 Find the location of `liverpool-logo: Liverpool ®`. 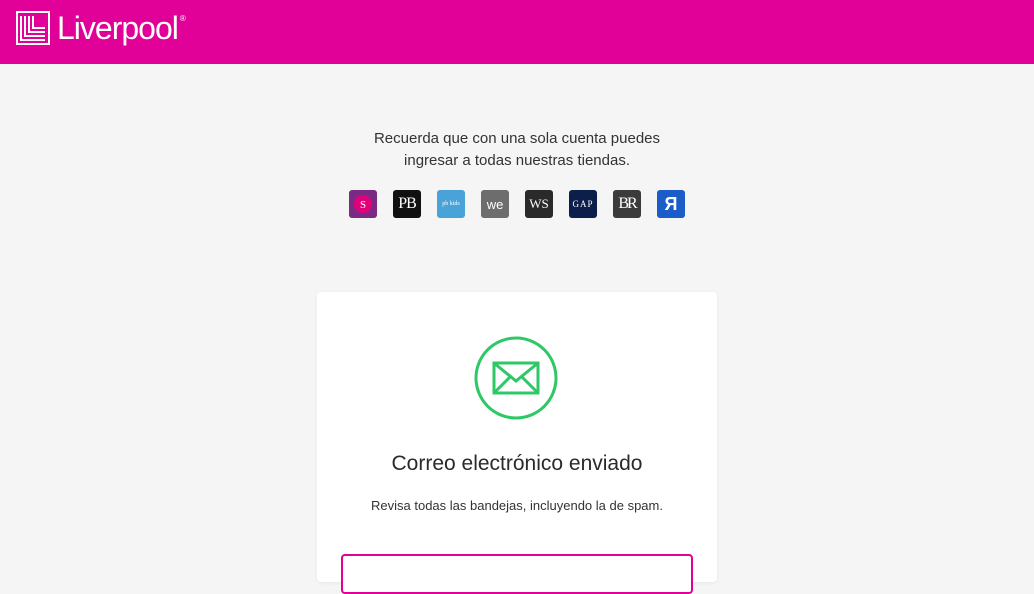

liverpool-logo: Liverpool ® is located at coordinates (100, 28).